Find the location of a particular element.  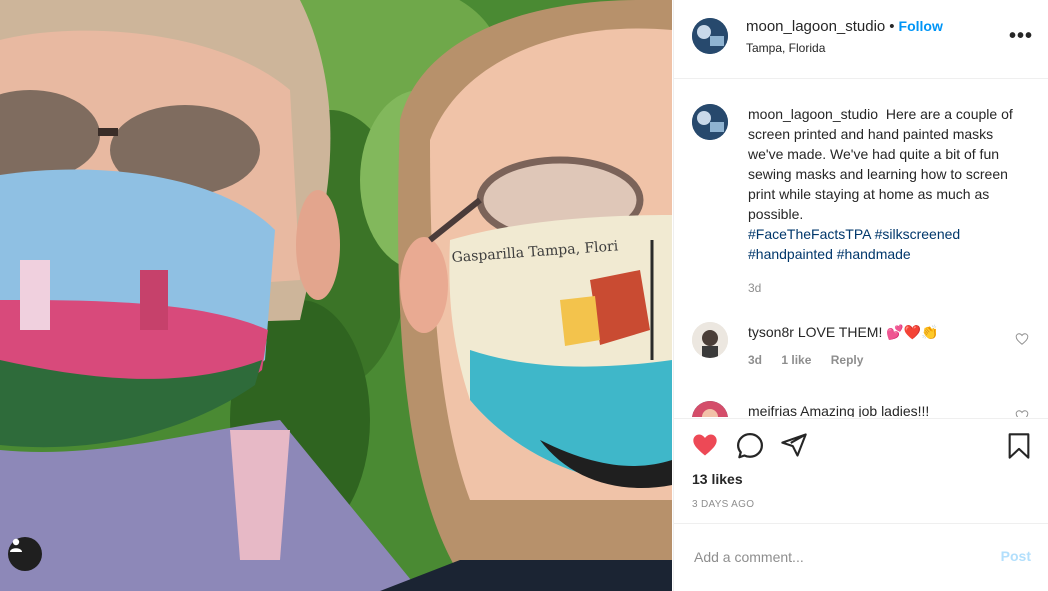

reply-button: Reply is located at coordinates (847, 360).